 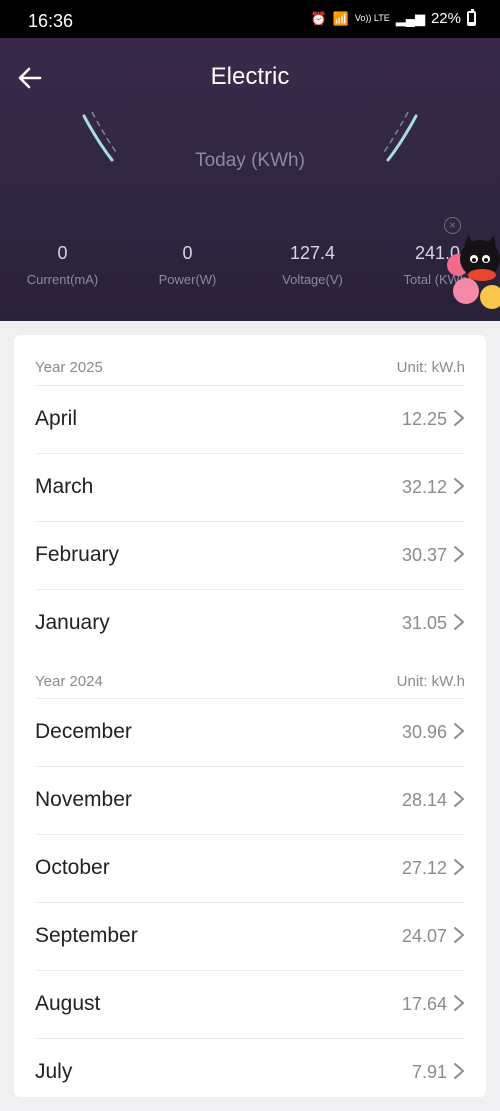 I want to click on stat-current-label: Current(mA), so click(x=62, y=279).